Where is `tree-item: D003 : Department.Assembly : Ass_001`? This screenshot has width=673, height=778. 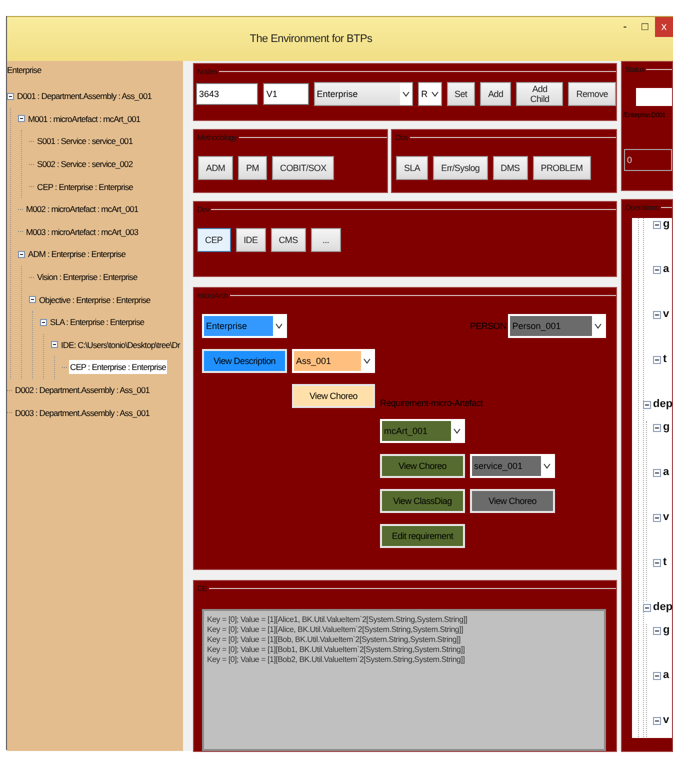 tree-item: D003 : Department.Assembly : Ass_001 is located at coordinates (82, 413).